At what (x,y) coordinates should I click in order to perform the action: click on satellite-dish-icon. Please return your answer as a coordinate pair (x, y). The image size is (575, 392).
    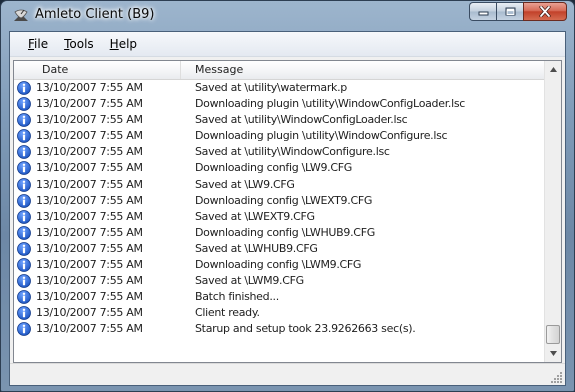
    Looking at the image, I should click on (21, 15).